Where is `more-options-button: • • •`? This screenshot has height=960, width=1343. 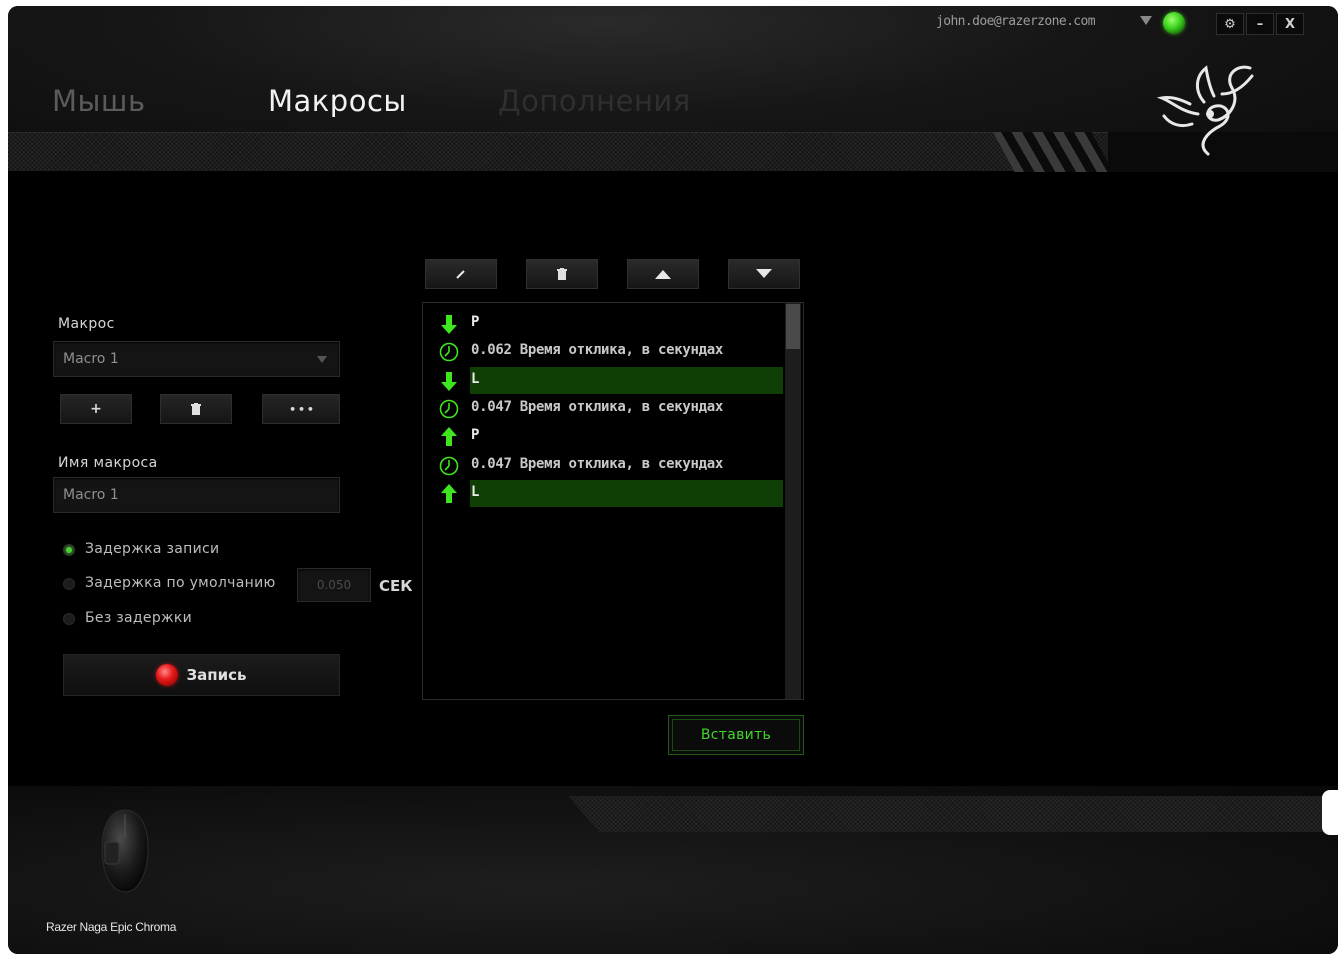 more-options-button: • • • is located at coordinates (301, 409).